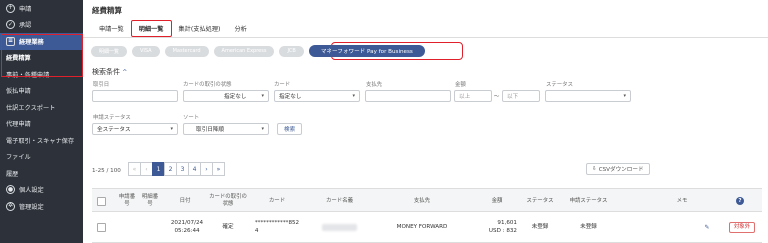 Image resolution: width=768 pixels, height=243 pixels. I want to click on sidebar-item-journal-export: 仕訳エクスポート, so click(41, 107).